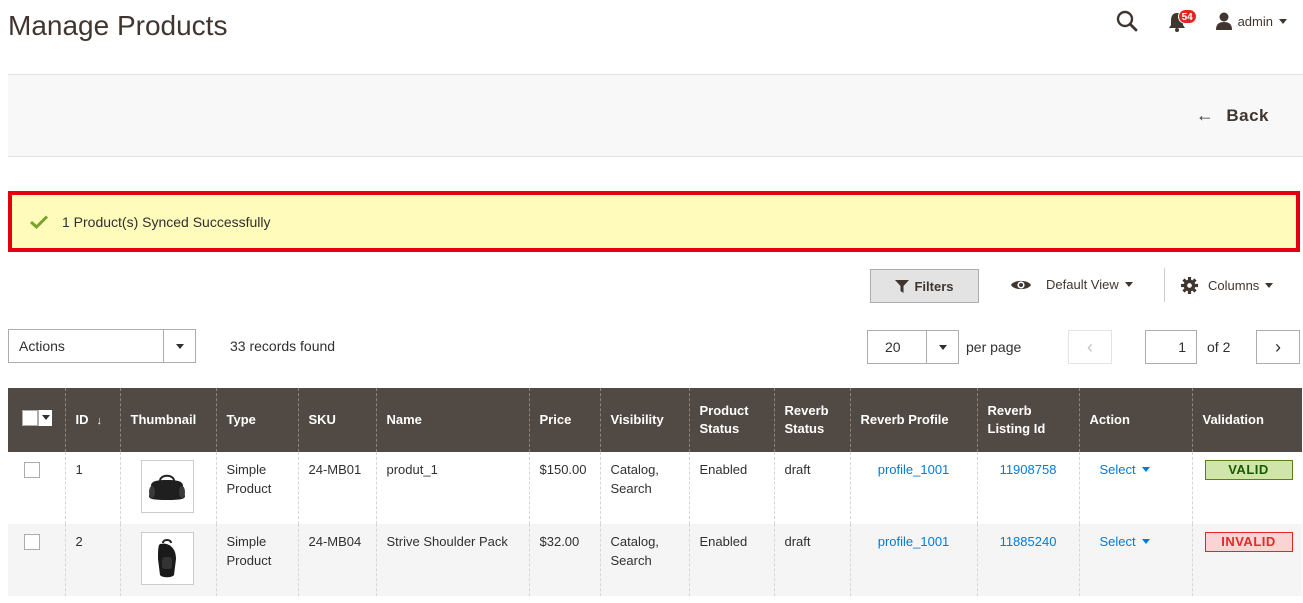 The image size is (1303, 603). Describe the element at coordinates (654, 221) in the screenshot. I see `success-message: 1 Product(s) Synced Successfully` at that location.